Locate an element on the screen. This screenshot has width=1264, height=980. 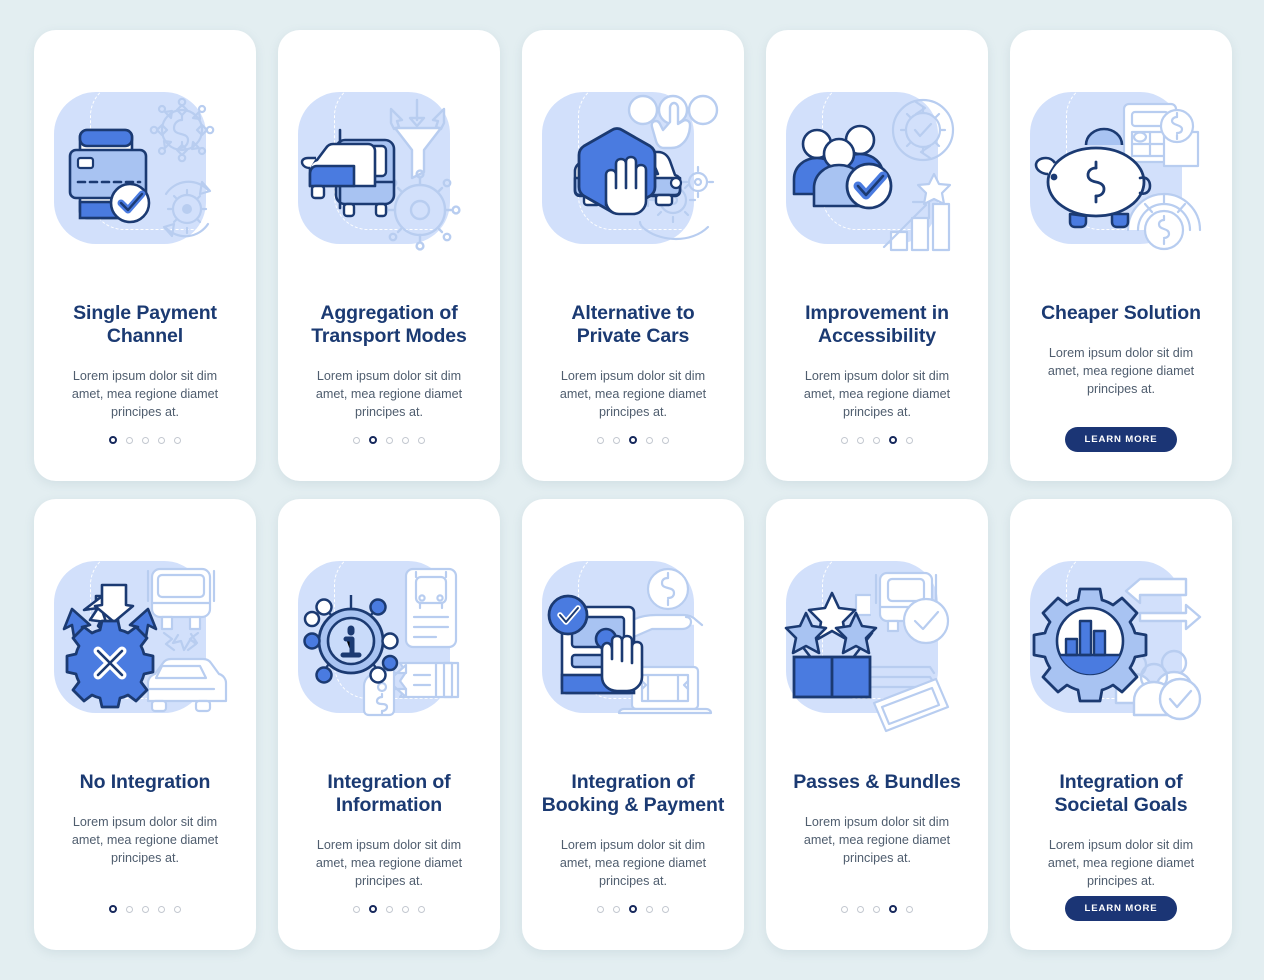
screen-title: Improvement in Accessibility is located at coordinates (877, 324).